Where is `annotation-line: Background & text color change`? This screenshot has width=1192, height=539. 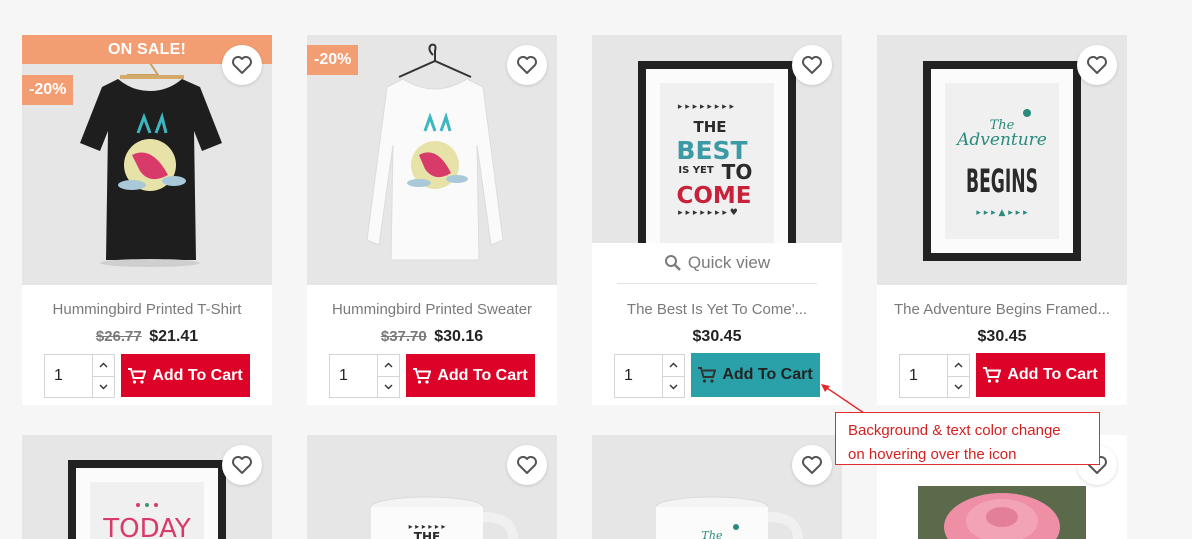 annotation-line: Background & text color change is located at coordinates (954, 430).